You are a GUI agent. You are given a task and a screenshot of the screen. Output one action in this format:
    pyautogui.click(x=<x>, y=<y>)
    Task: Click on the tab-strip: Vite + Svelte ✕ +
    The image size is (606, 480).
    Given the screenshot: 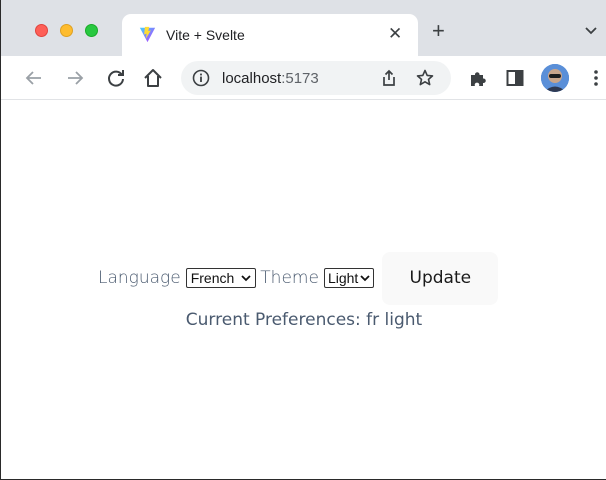 What is the action you would take?
    pyautogui.click(x=303, y=28)
    